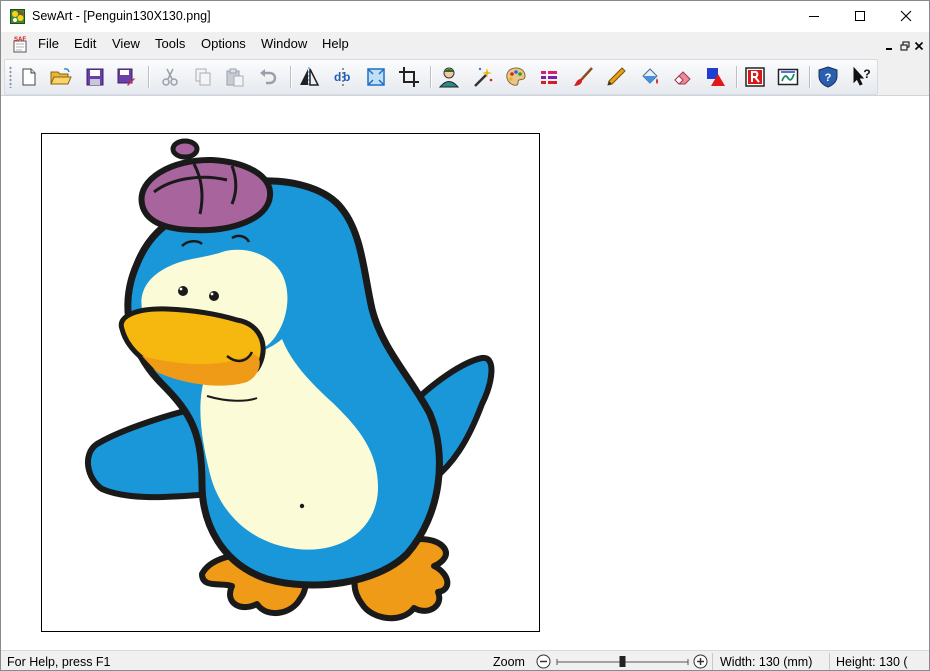 This screenshot has width=930, height=671. What do you see at coordinates (700, 661) in the screenshot?
I see `zoom-in-icon` at bounding box center [700, 661].